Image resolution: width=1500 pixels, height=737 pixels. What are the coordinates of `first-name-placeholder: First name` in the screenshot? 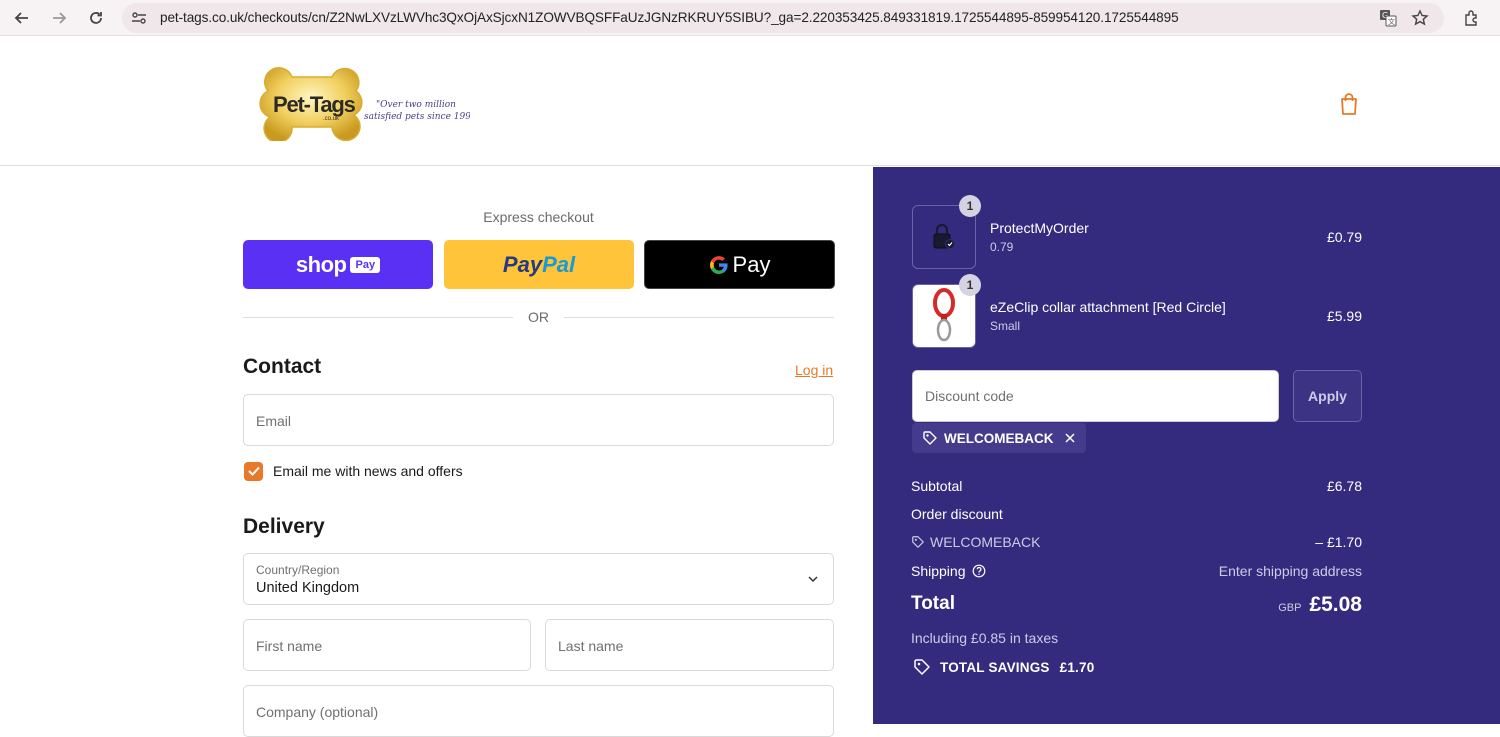 It's located at (289, 646).